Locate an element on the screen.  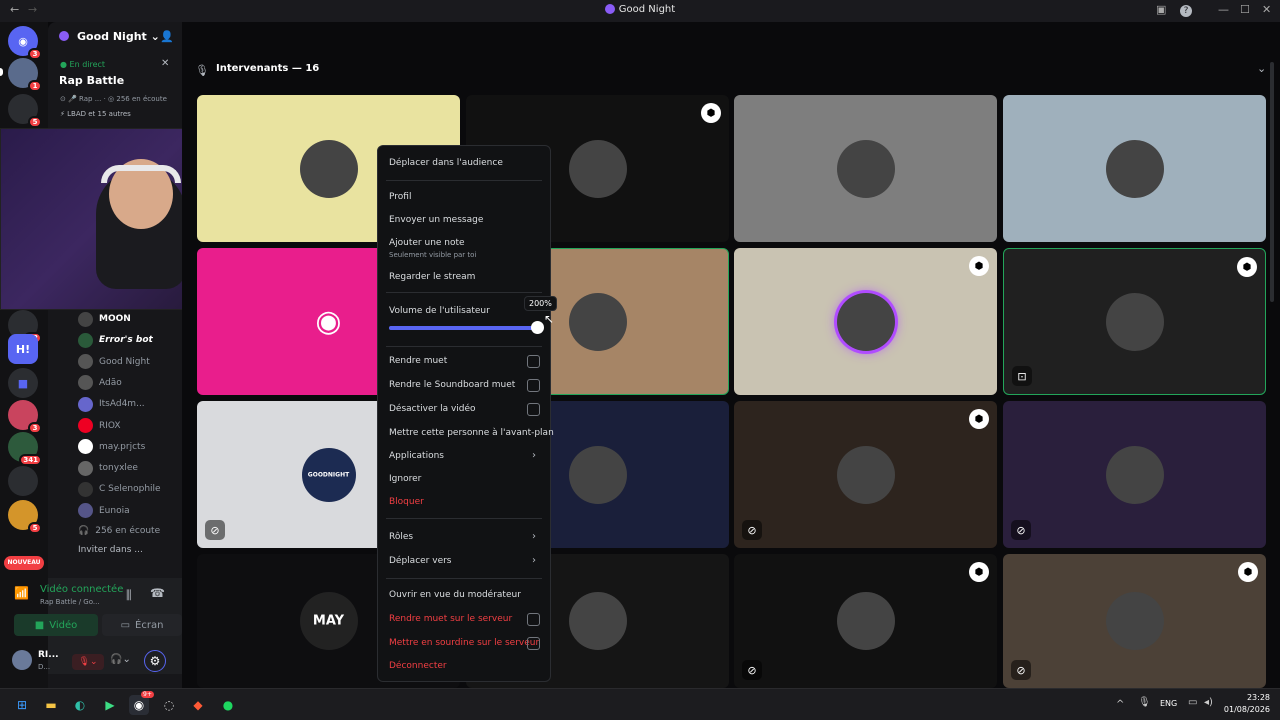
member-name: Adão is located at coordinates (110, 382).